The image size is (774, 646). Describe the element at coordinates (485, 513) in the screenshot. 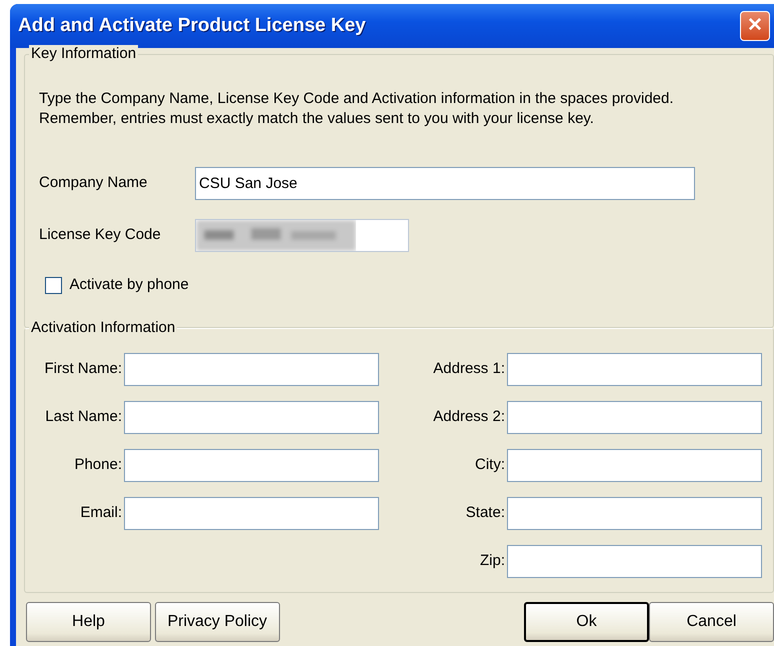

I see `field-label: State:` at that location.